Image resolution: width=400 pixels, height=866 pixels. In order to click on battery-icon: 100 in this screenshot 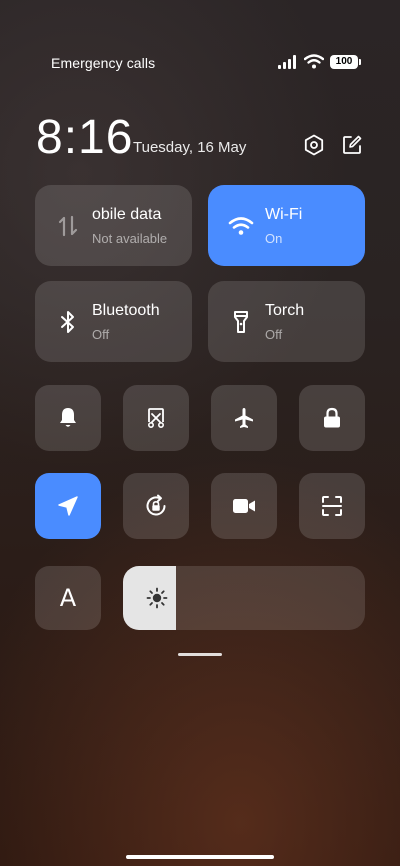, I will do `click(345, 61)`.